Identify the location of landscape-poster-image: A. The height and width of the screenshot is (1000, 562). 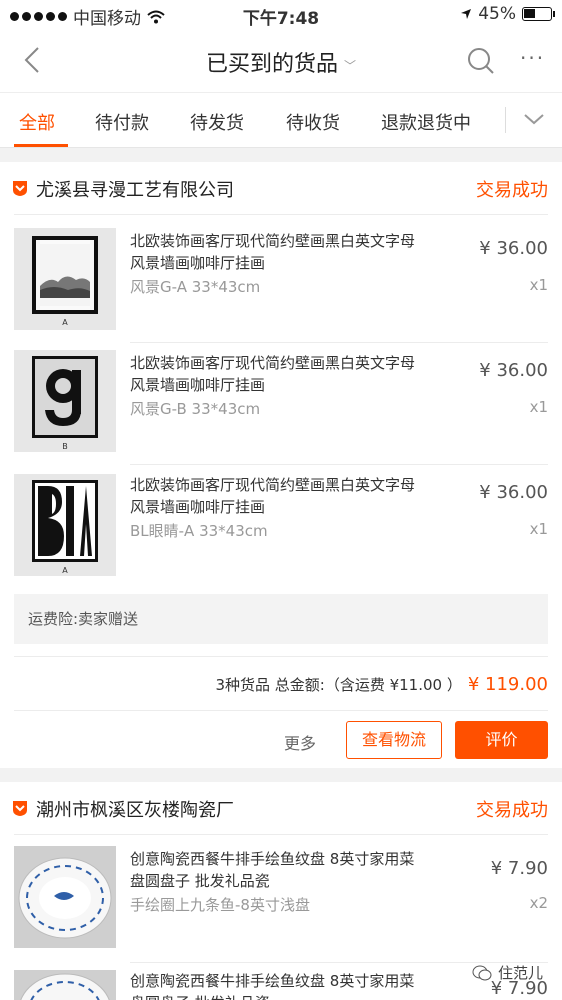
(65, 281).